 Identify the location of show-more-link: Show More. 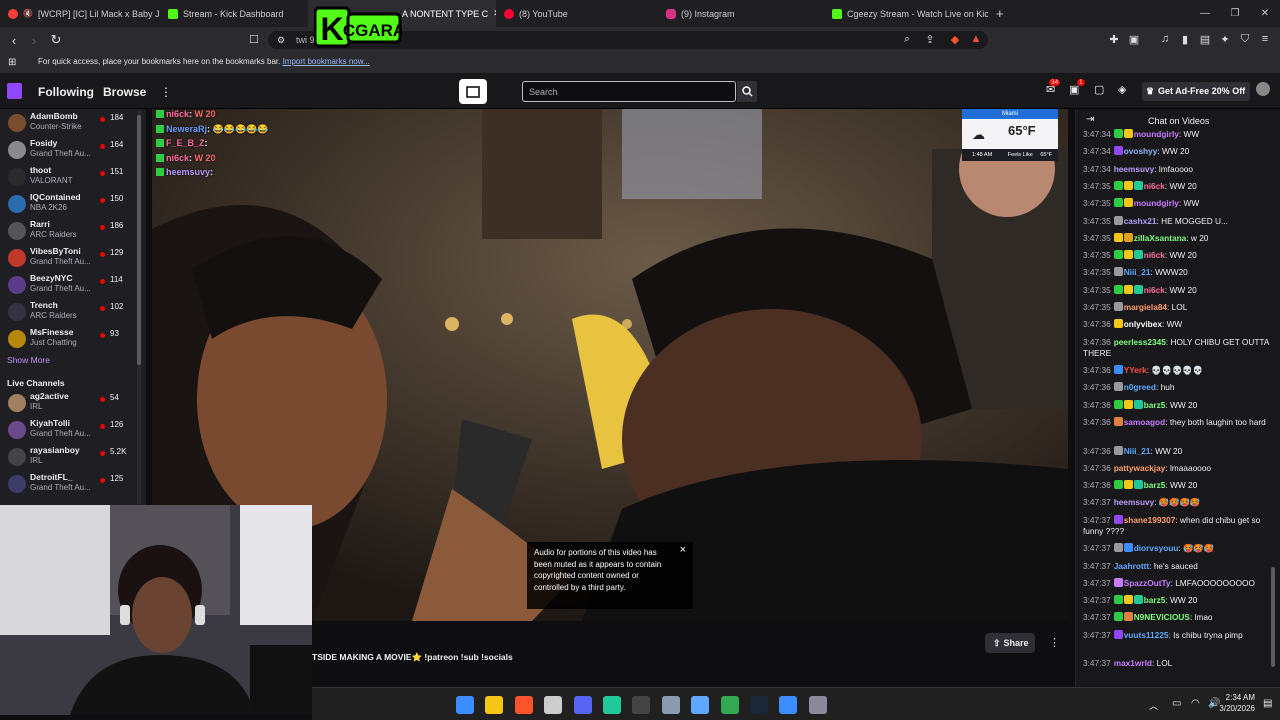
(28, 360).